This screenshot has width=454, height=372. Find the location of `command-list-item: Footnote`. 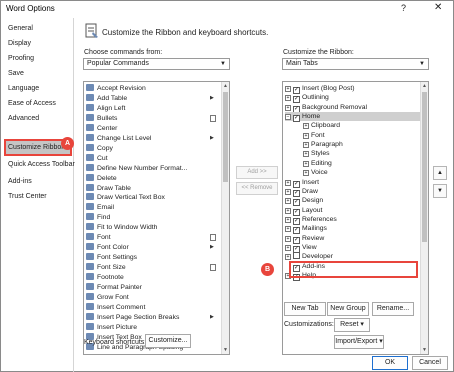

command-list-item: Footnote is located at coordinates (105, 277).